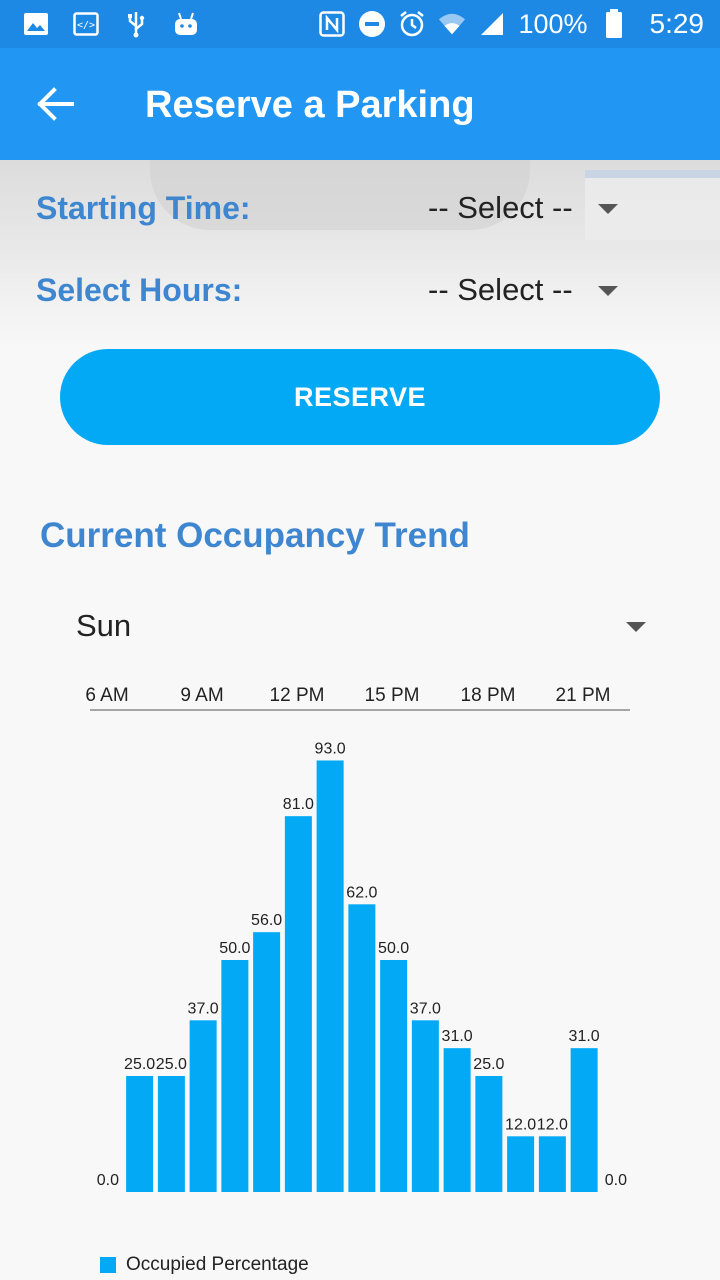 The image size is (720, 1280). What do you see at coordinates (298, 804) in the screenshot?
I see `bar-value-label: 81.0` at bounding box center [298, 804].